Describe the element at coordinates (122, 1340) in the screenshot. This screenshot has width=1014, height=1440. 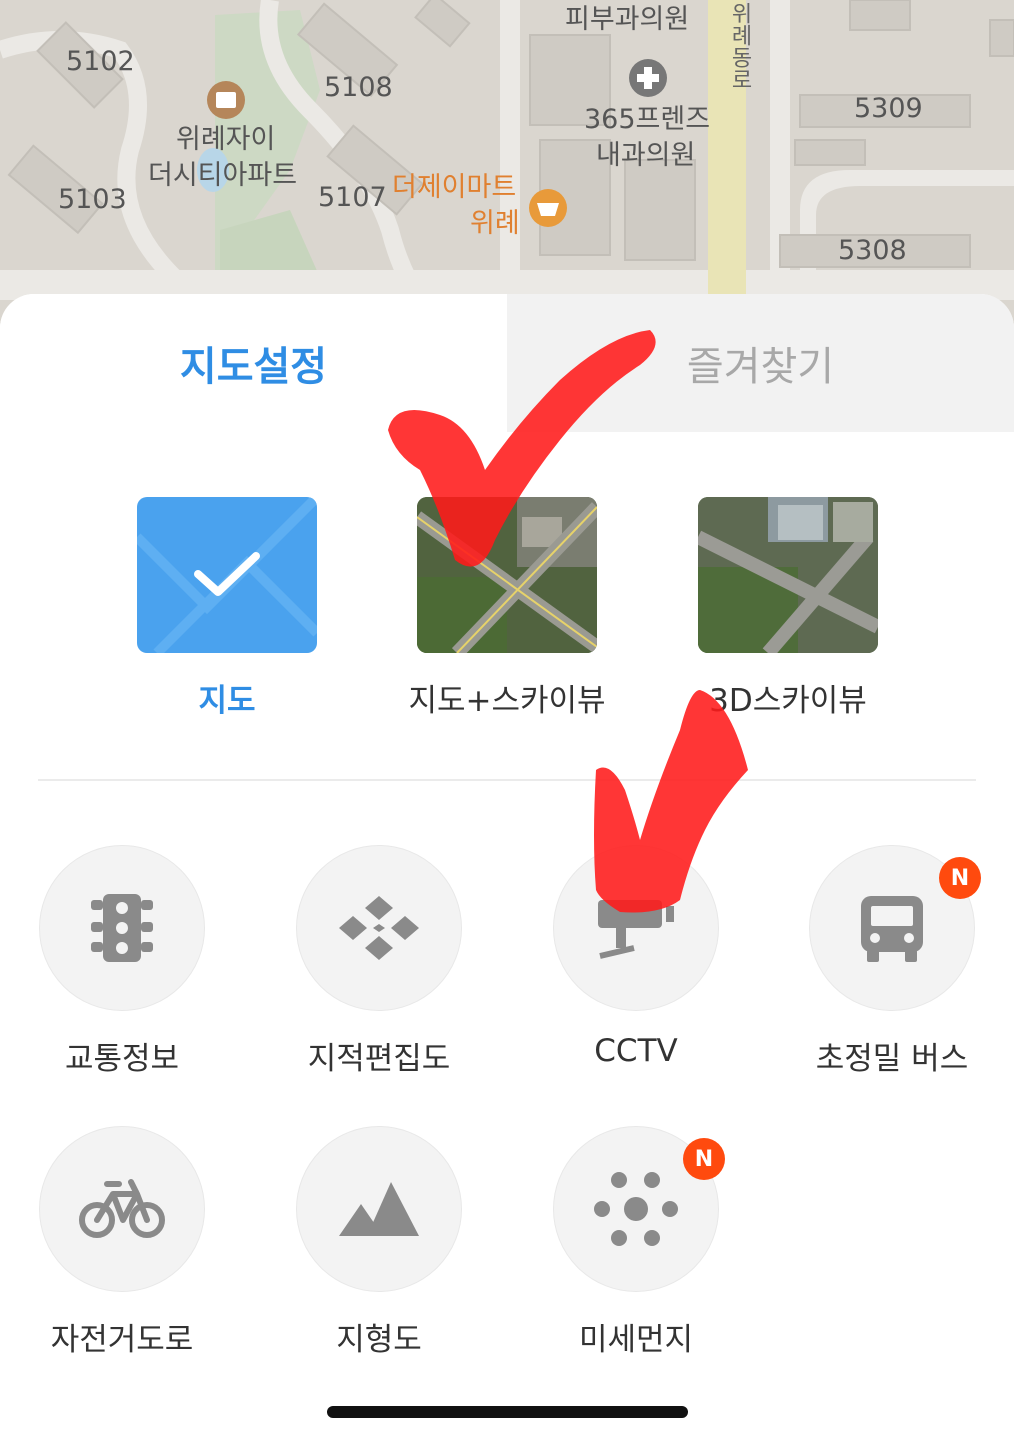
I see `layer-label: 자전거도로` at that location.